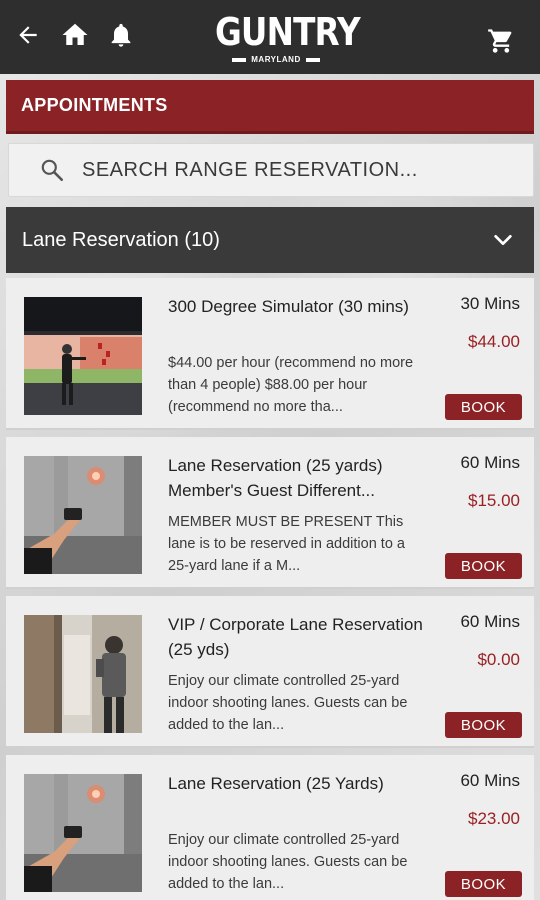 The height and width of the screenshot is (900, 540). I want to click on vip-lane-thumbnail, so click(83, 674).